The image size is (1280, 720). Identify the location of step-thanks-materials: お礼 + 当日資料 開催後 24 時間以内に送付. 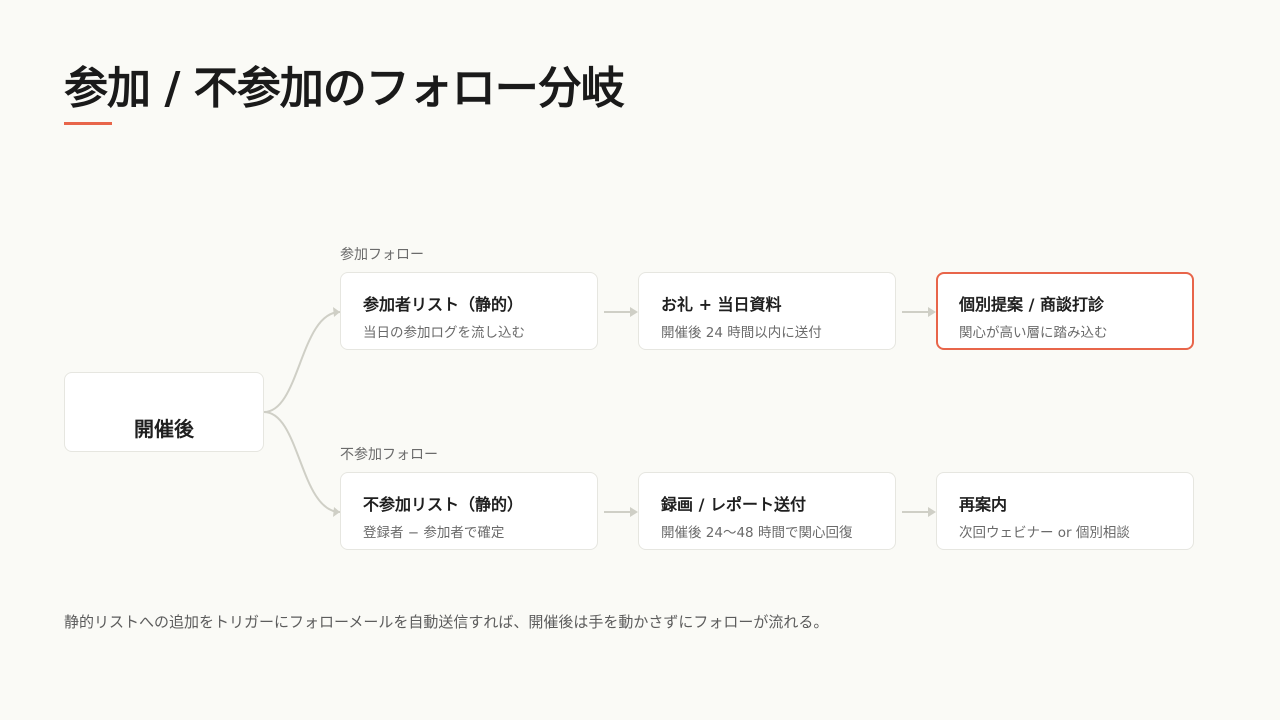
(767, 311).